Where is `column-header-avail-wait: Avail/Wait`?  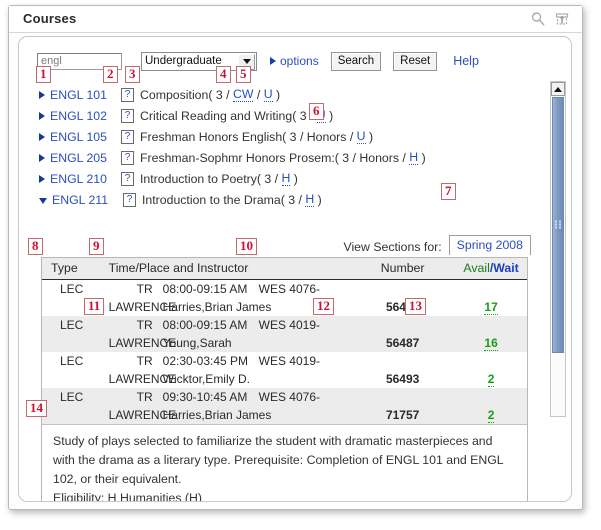
column-header-avail-wait: Avail/Wait is located at coordinates (491, 269).